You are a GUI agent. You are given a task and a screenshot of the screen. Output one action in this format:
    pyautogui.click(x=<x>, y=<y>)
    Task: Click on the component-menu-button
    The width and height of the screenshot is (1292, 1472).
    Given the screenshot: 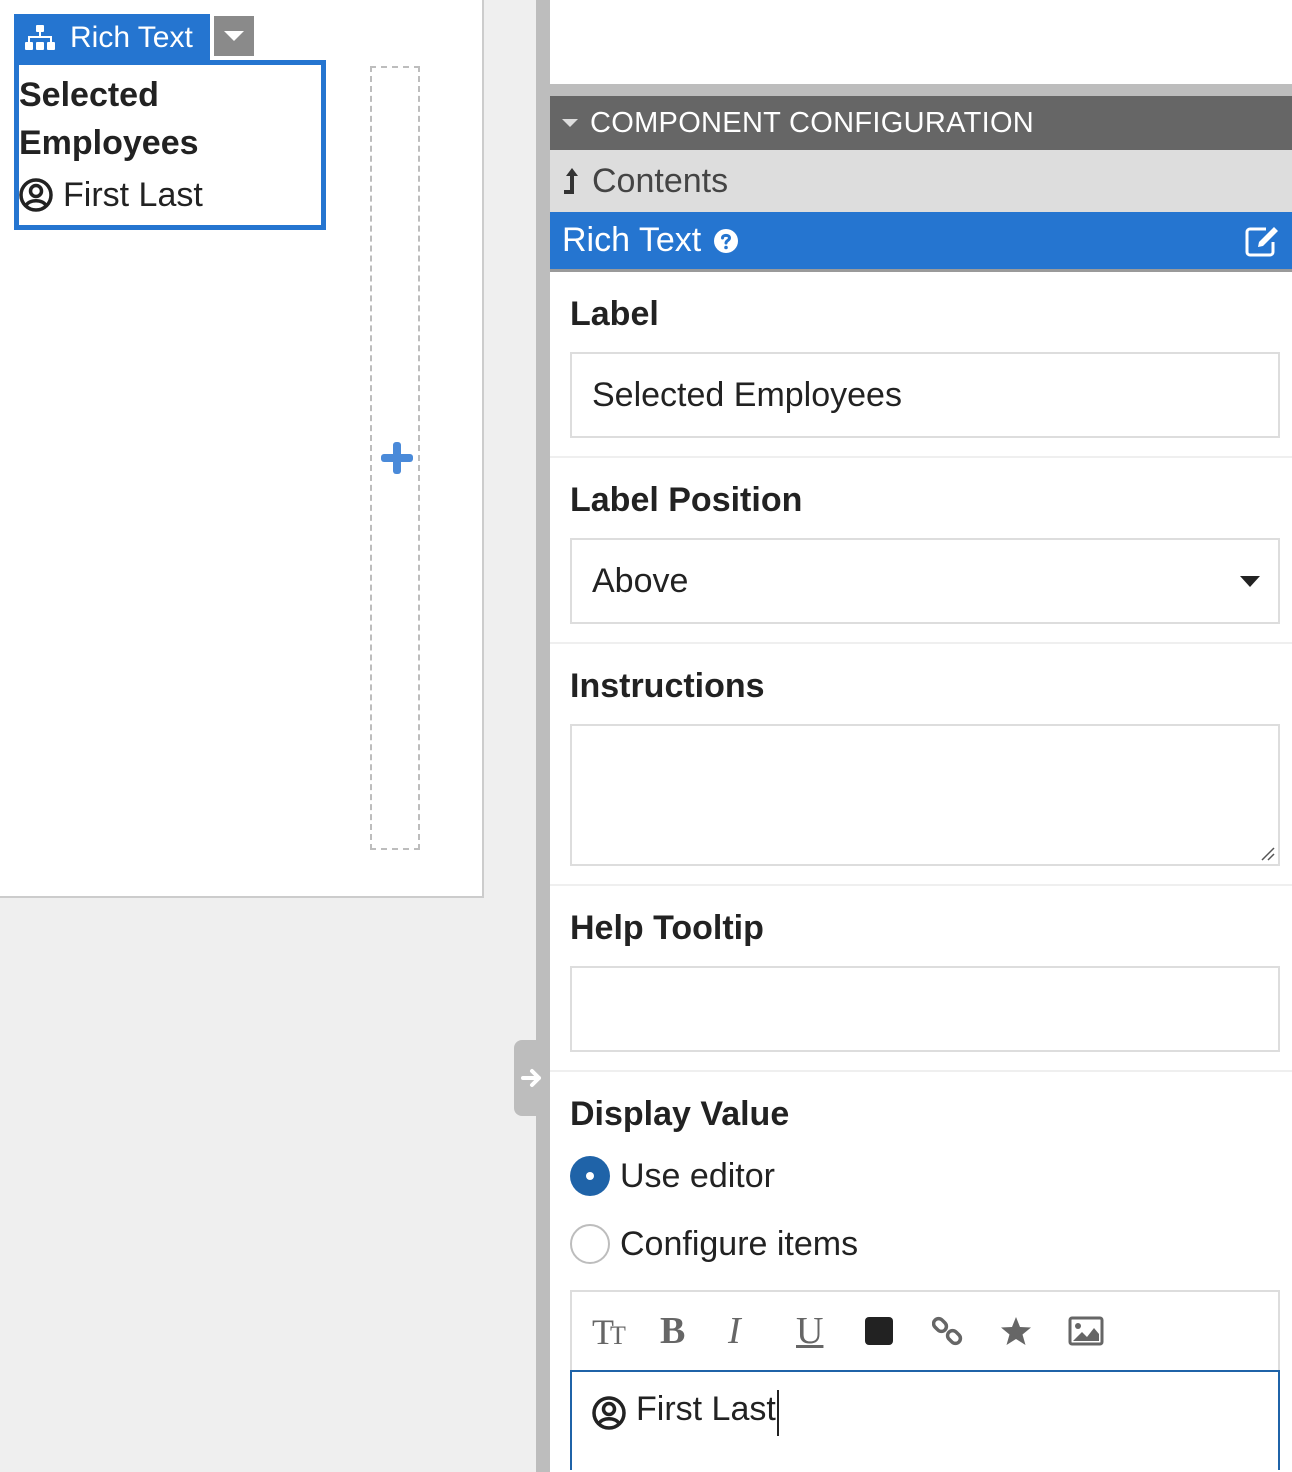 What is the action you would take?
    pyautogui.click(x=234, y=36)
    